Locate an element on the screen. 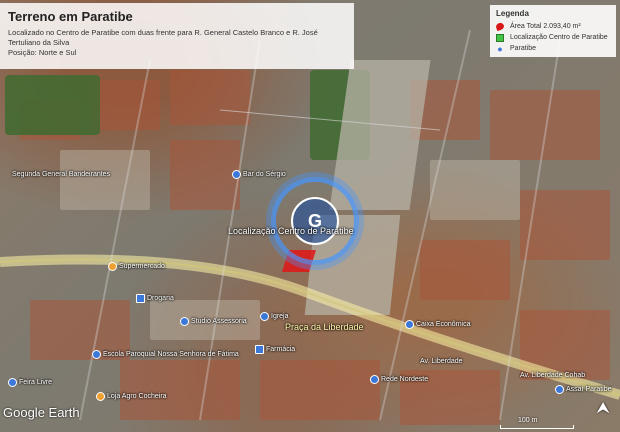 This screenshot has height=432, width=620. google-earth-logo: Google Earth is located at coordinates (41, 412).